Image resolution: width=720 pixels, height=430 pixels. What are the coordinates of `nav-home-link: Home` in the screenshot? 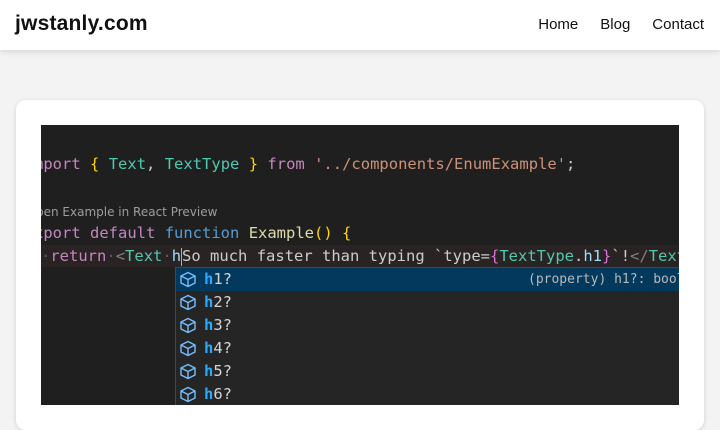 It's located at (558, 24).